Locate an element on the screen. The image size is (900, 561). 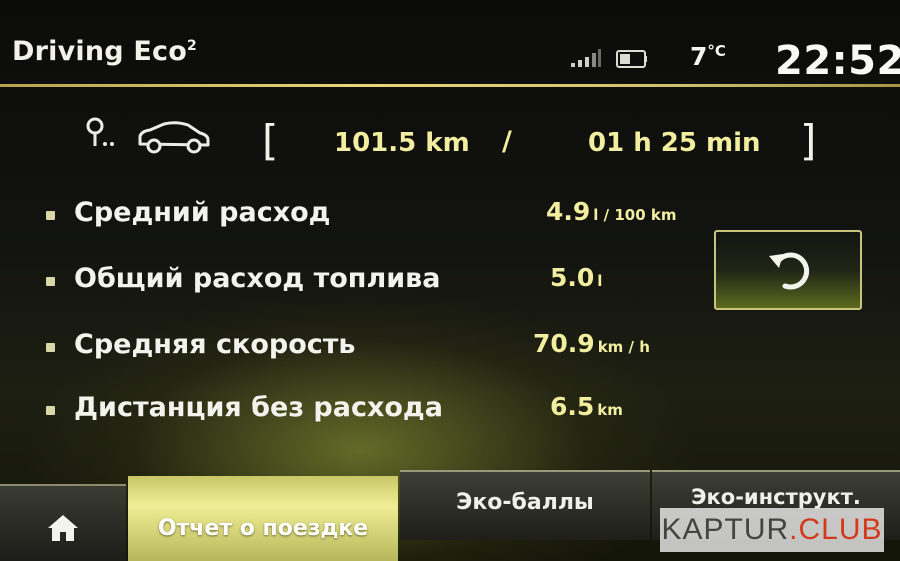
reset-trip-button is located at coordinates (788, 270).